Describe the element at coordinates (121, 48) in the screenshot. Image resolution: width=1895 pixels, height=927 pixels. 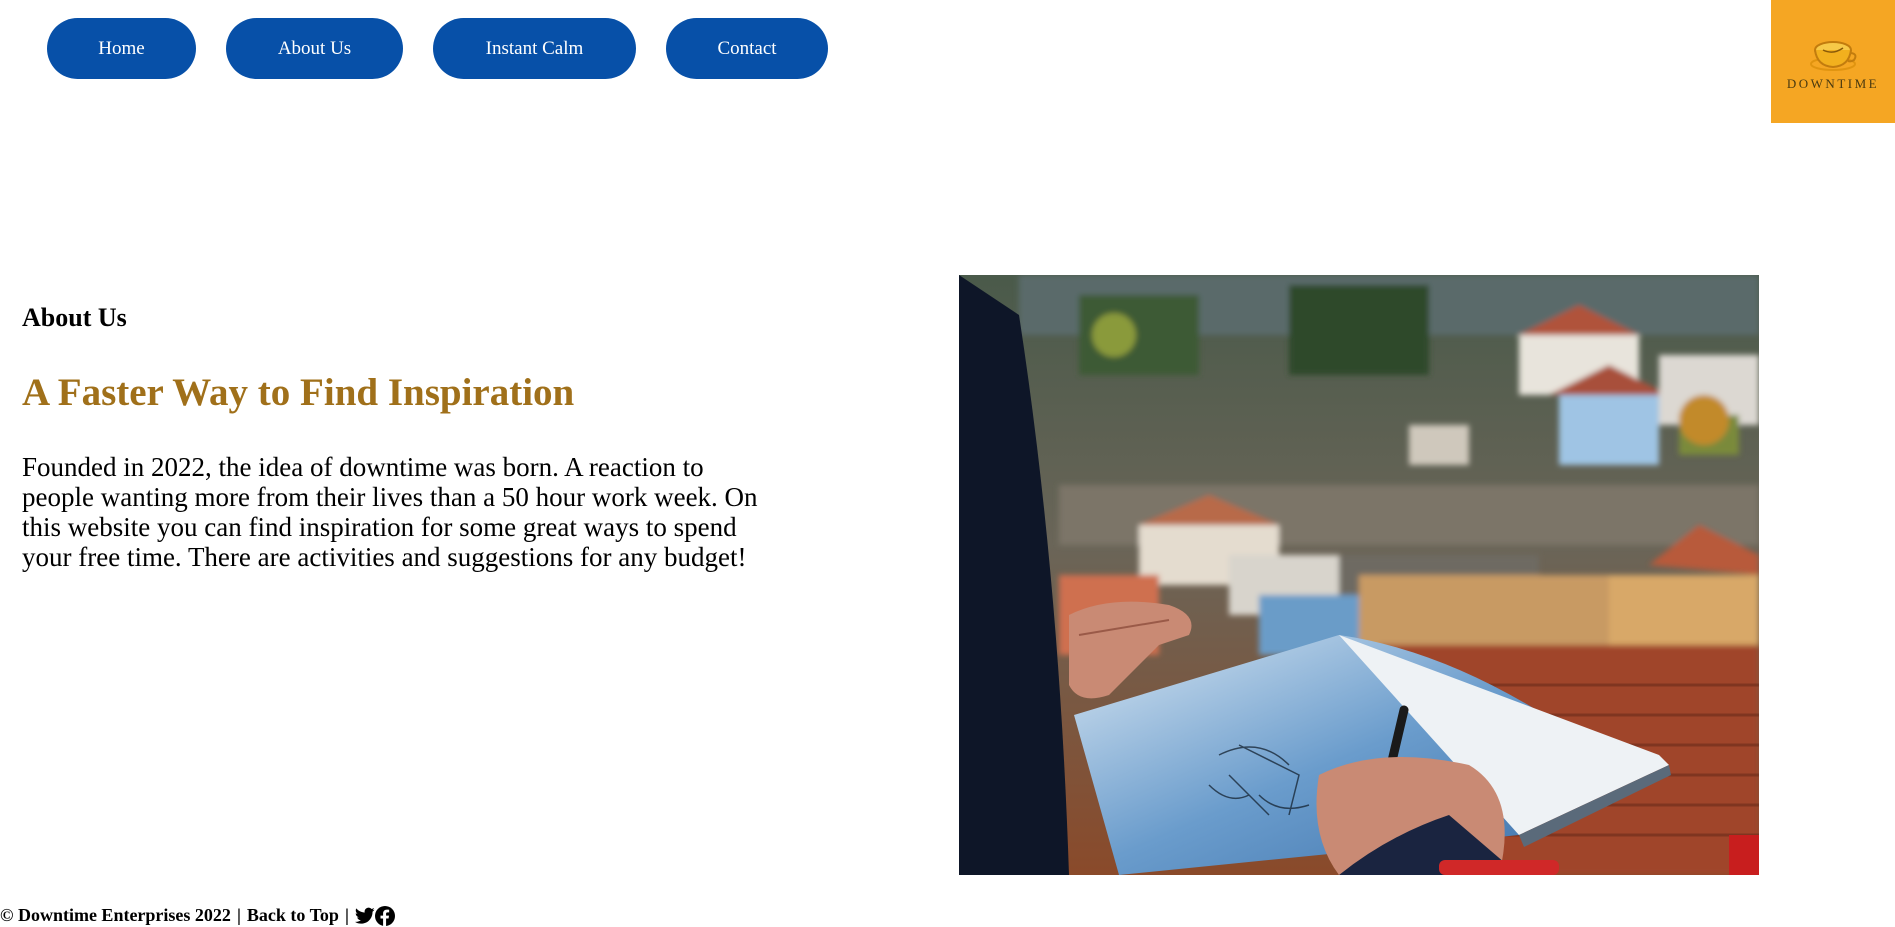
I see `nav-home-button: Home` at that location.